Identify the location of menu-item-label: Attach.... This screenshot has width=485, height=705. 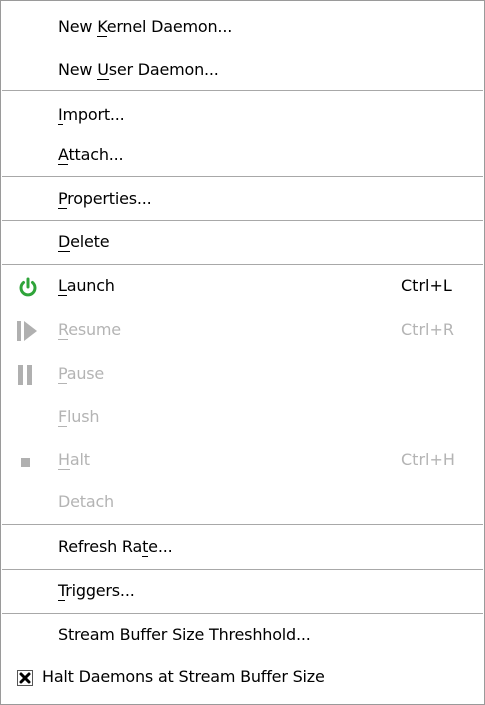
(91, 155).